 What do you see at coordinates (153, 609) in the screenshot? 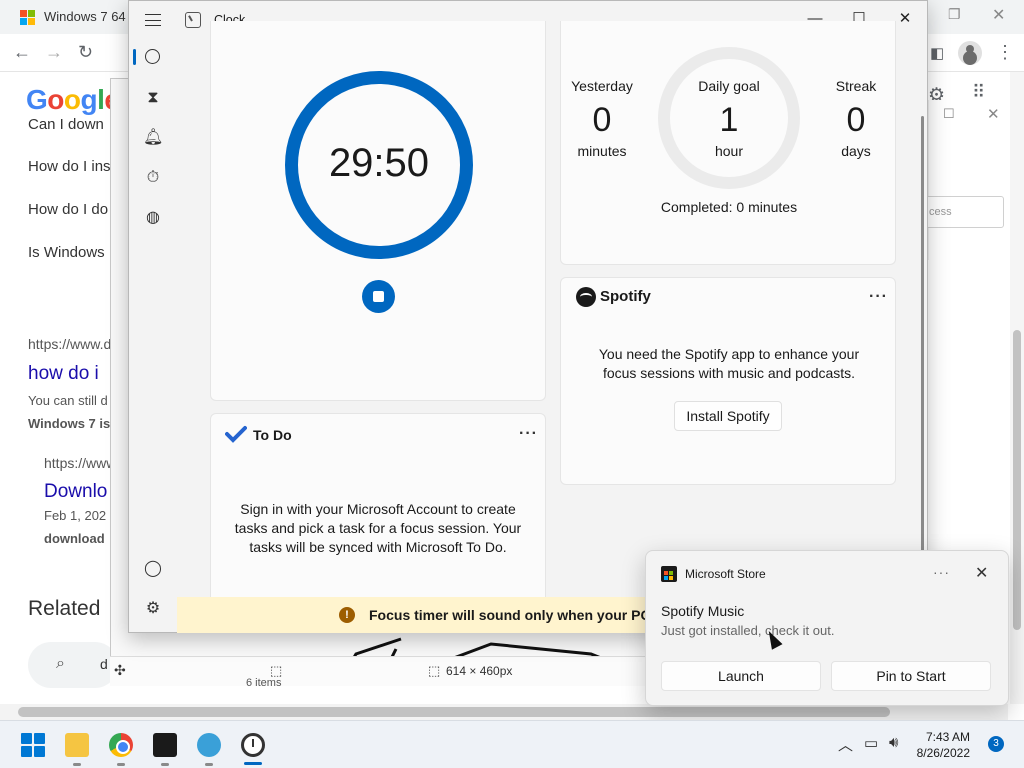
I see `settings-gear-icon: ⚙` at bounding box center [153, 609].